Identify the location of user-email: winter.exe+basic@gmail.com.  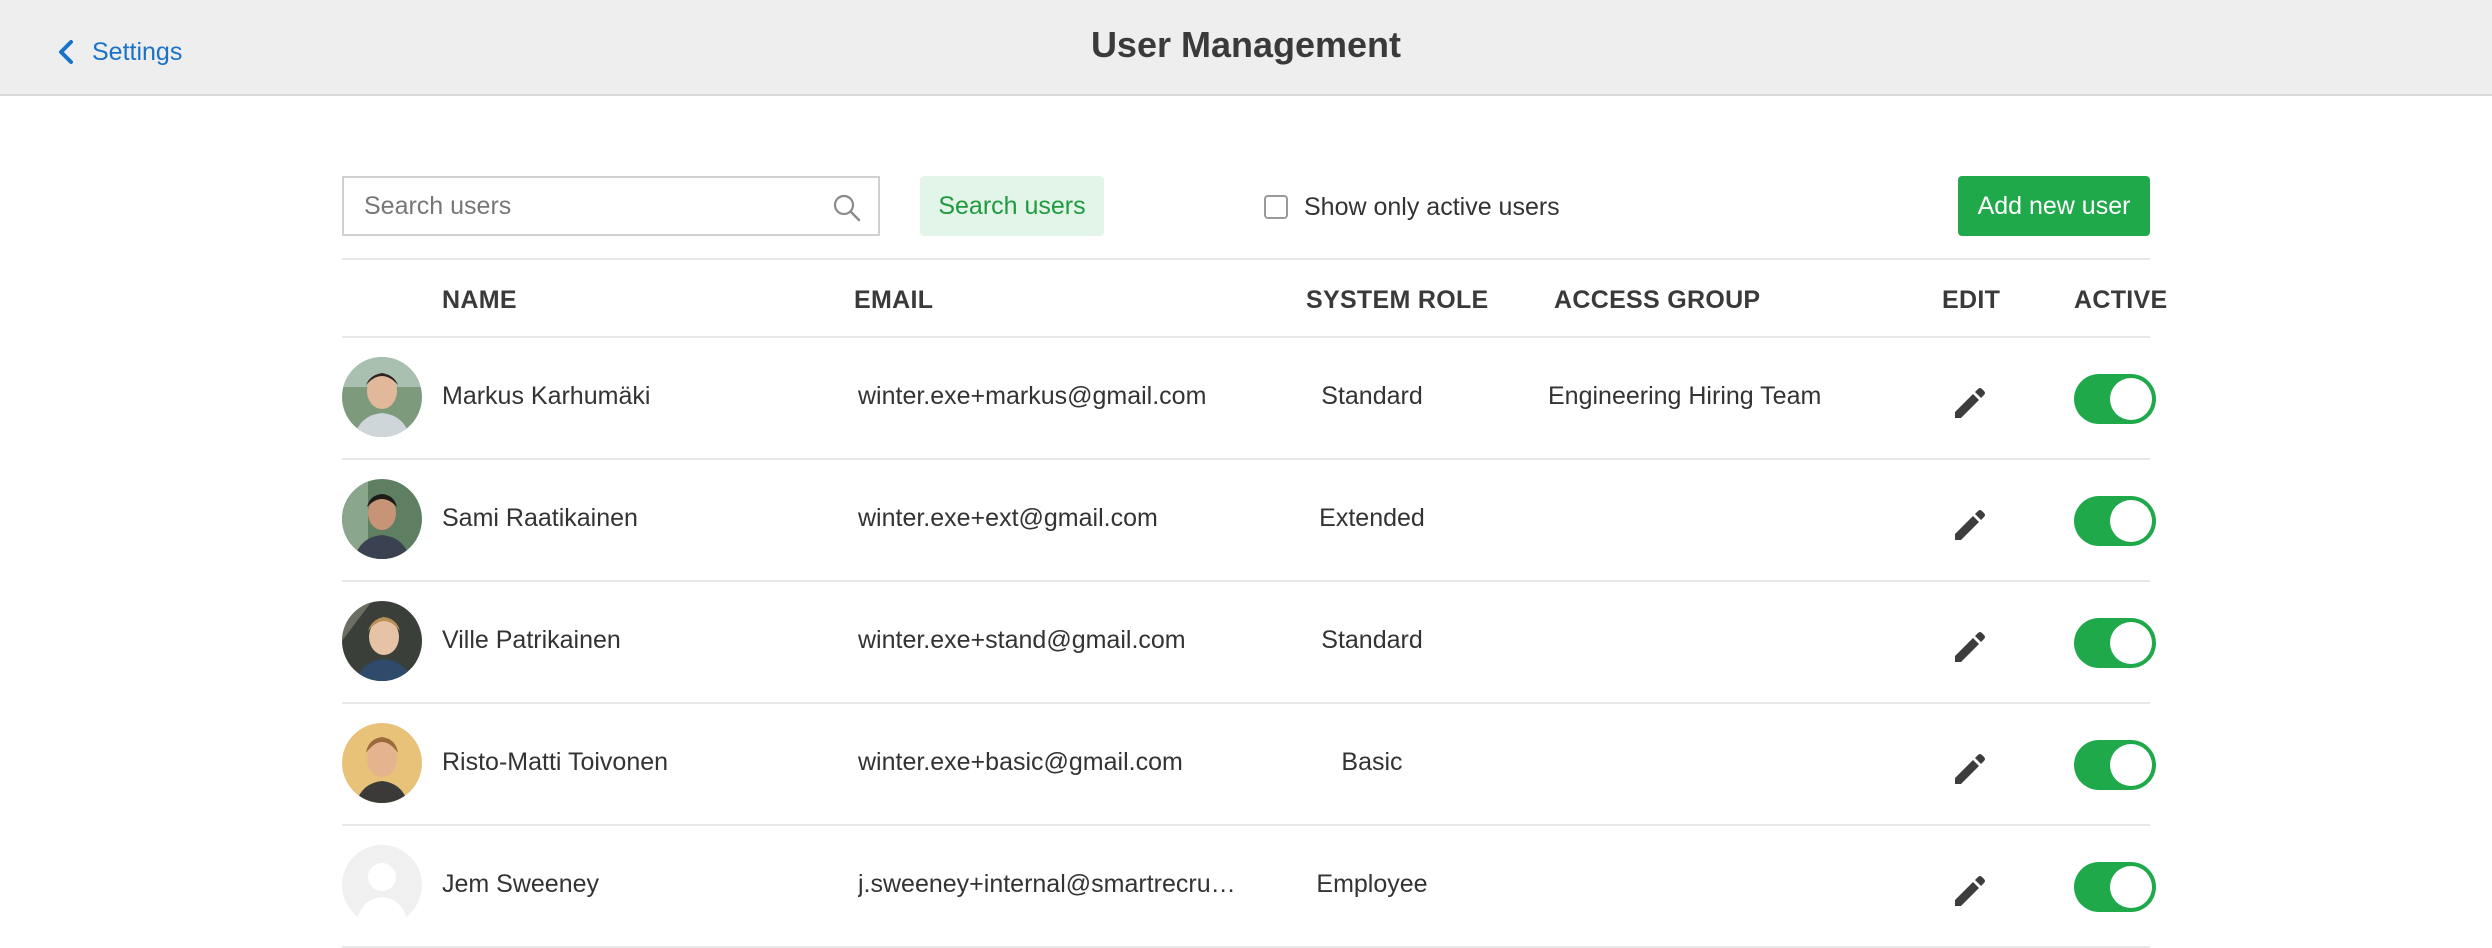
(1020, 762).